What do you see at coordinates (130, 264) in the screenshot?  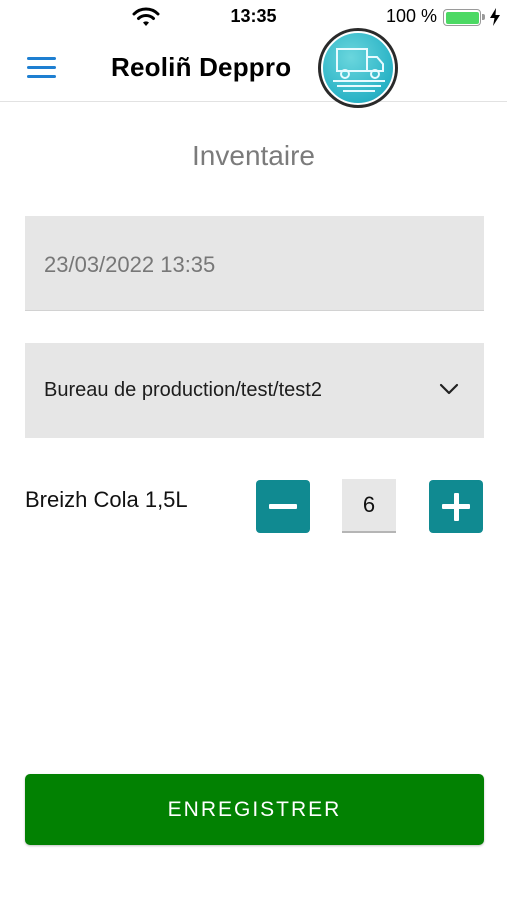 I see `datetime-value: 23/03/2022 13:35` at bounding box center [130, 264].